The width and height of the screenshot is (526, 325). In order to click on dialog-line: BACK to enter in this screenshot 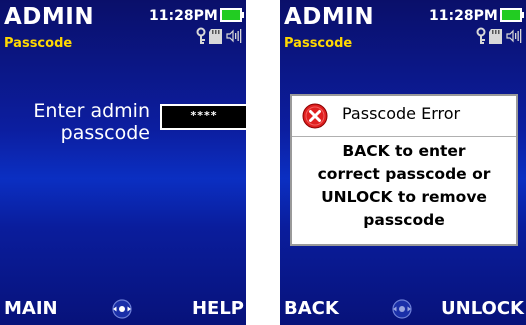, I will do `click(404, 151)`.